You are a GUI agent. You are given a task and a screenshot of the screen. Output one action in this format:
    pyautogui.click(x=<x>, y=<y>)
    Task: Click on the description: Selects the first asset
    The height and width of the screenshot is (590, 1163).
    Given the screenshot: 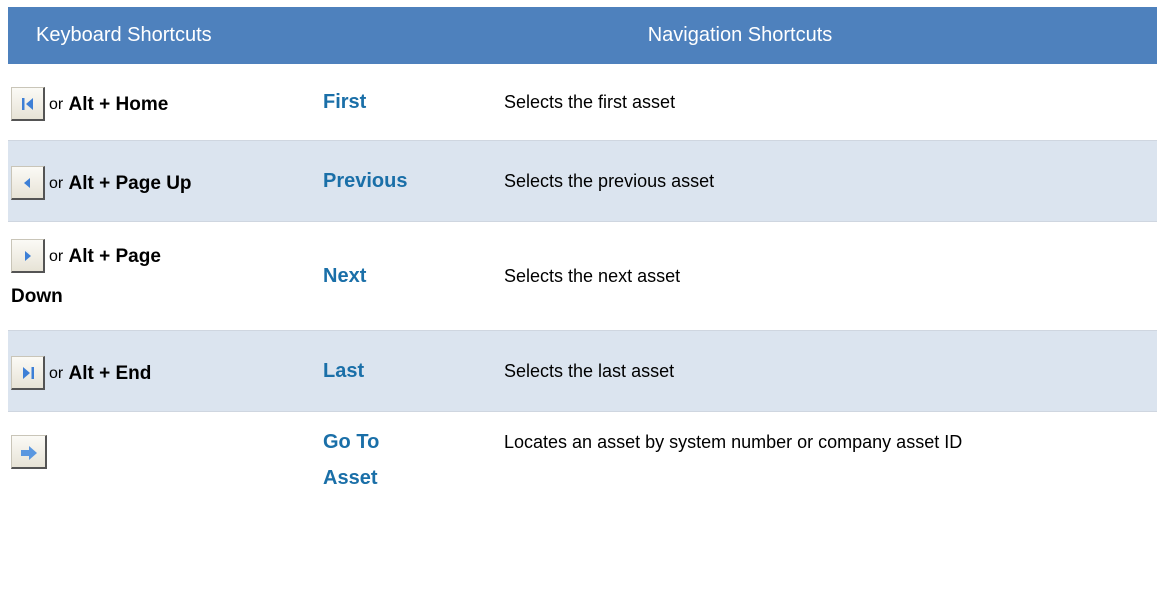 What is the action you would take?
    pyautogui.click(x=590, y=101)
    